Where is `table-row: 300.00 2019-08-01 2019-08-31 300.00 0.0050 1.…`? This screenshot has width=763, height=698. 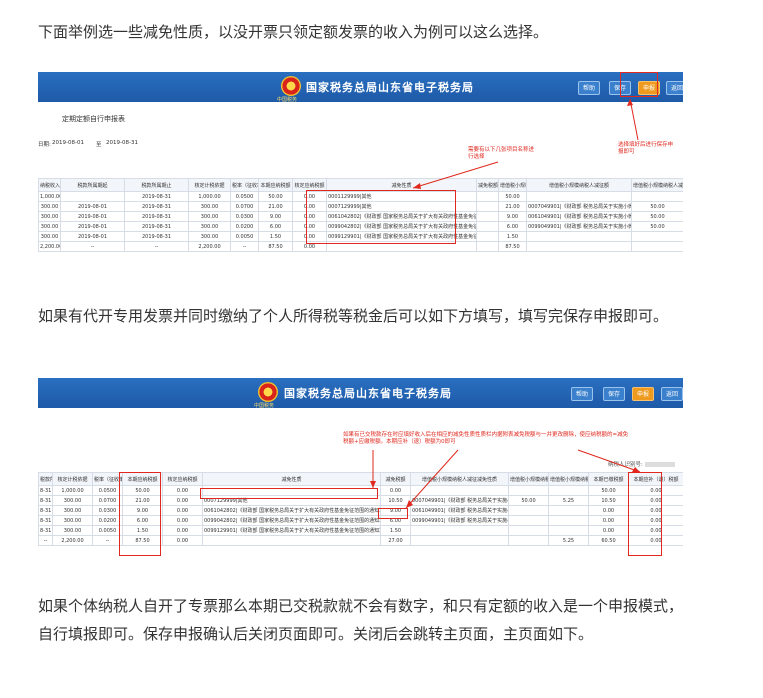 table-row: 300.00 2019-08-01 2019-08-31 300.00 0.0050 1.… is located at coordinates (360, 236).